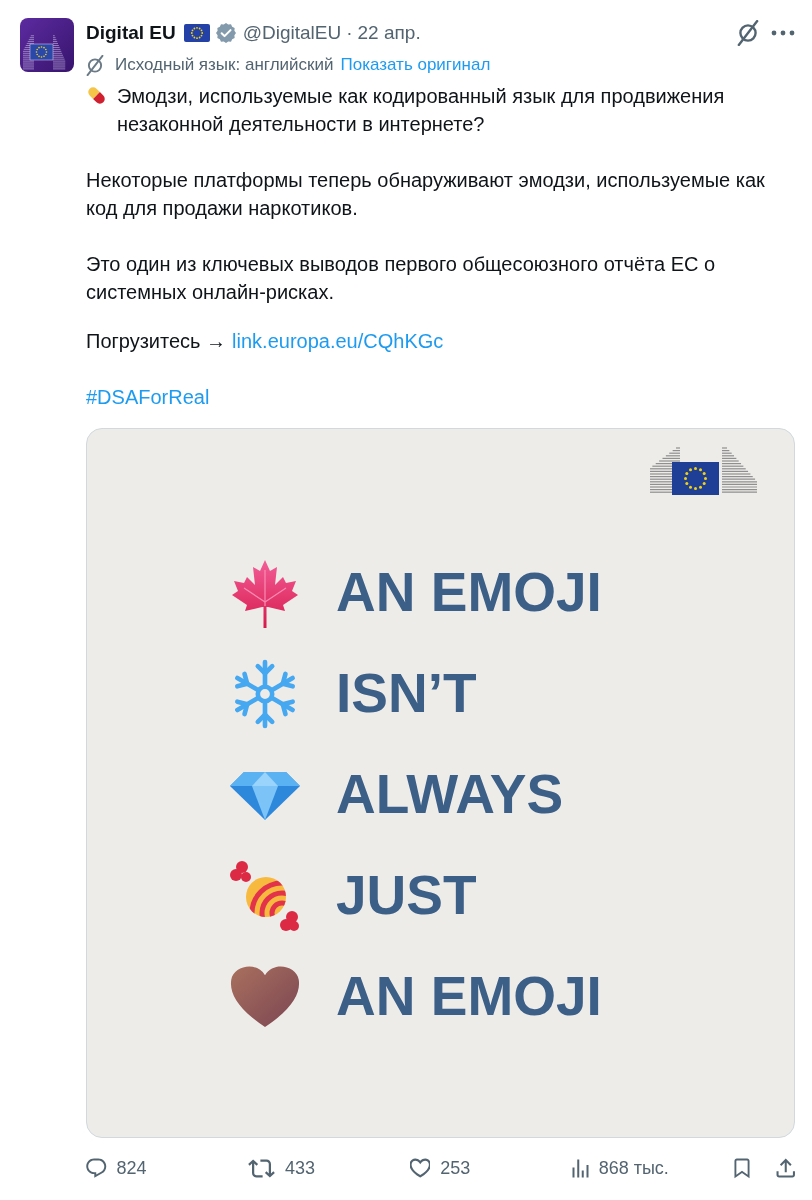  Describe the element at coordinates (406, 693) in the screenshot. I see `image-text: ISN’T` at that location.